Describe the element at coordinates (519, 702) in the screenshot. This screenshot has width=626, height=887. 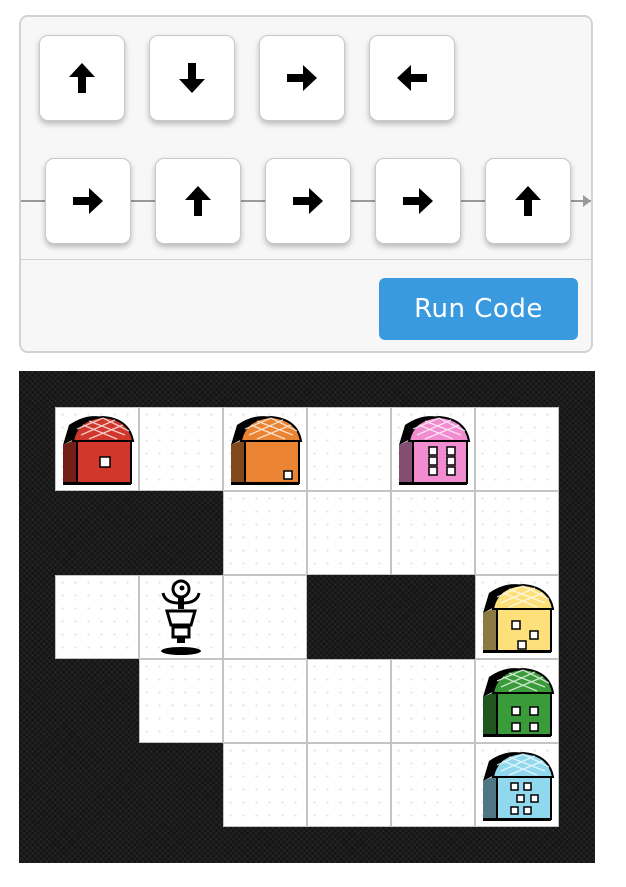
I see `green-house-icon` at that location.